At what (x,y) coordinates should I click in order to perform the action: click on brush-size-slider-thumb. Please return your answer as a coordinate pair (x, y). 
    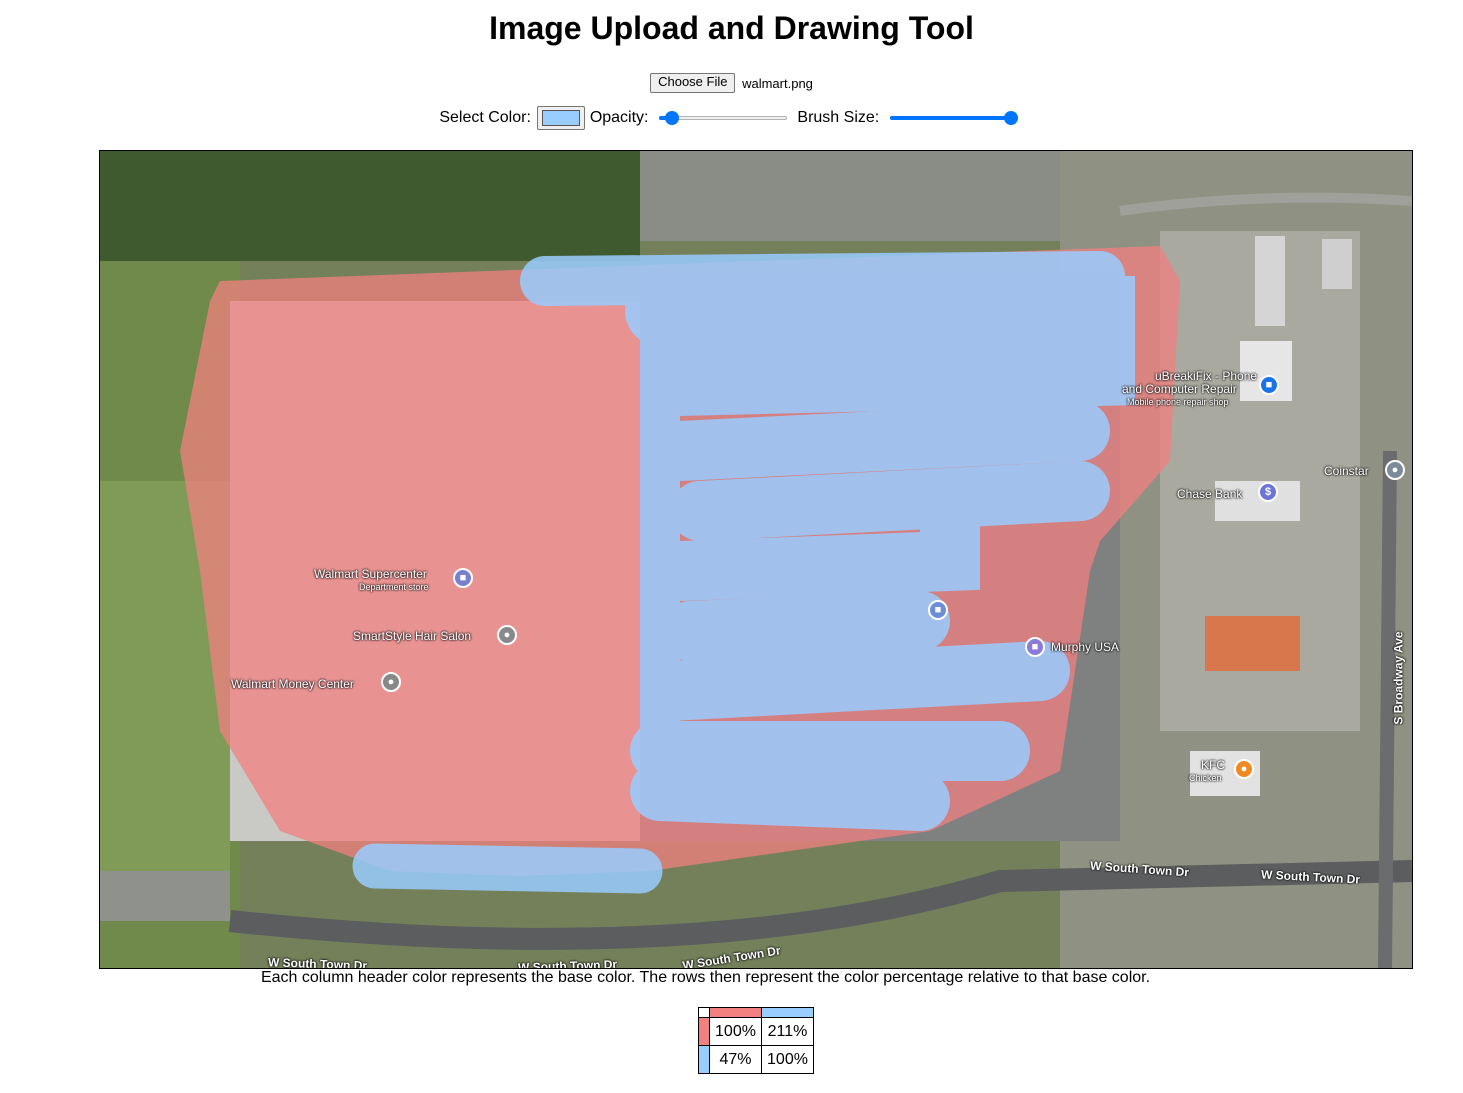
    Looking at the image, I should click on (1011, 118).